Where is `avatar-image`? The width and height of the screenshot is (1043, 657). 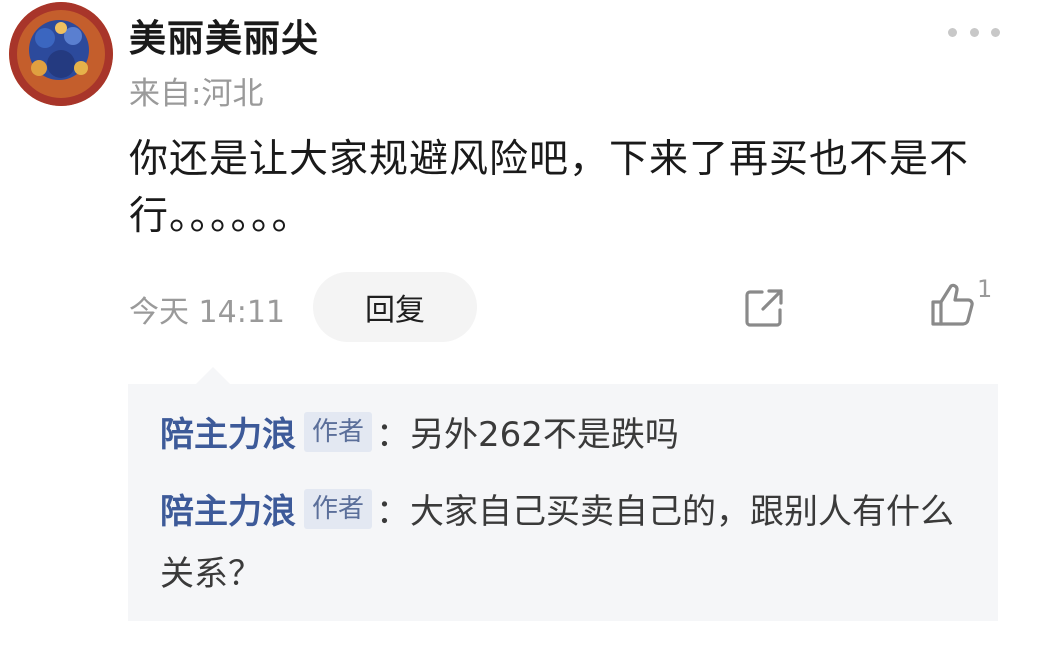 avatar-image is located at coordinates (61, 54).